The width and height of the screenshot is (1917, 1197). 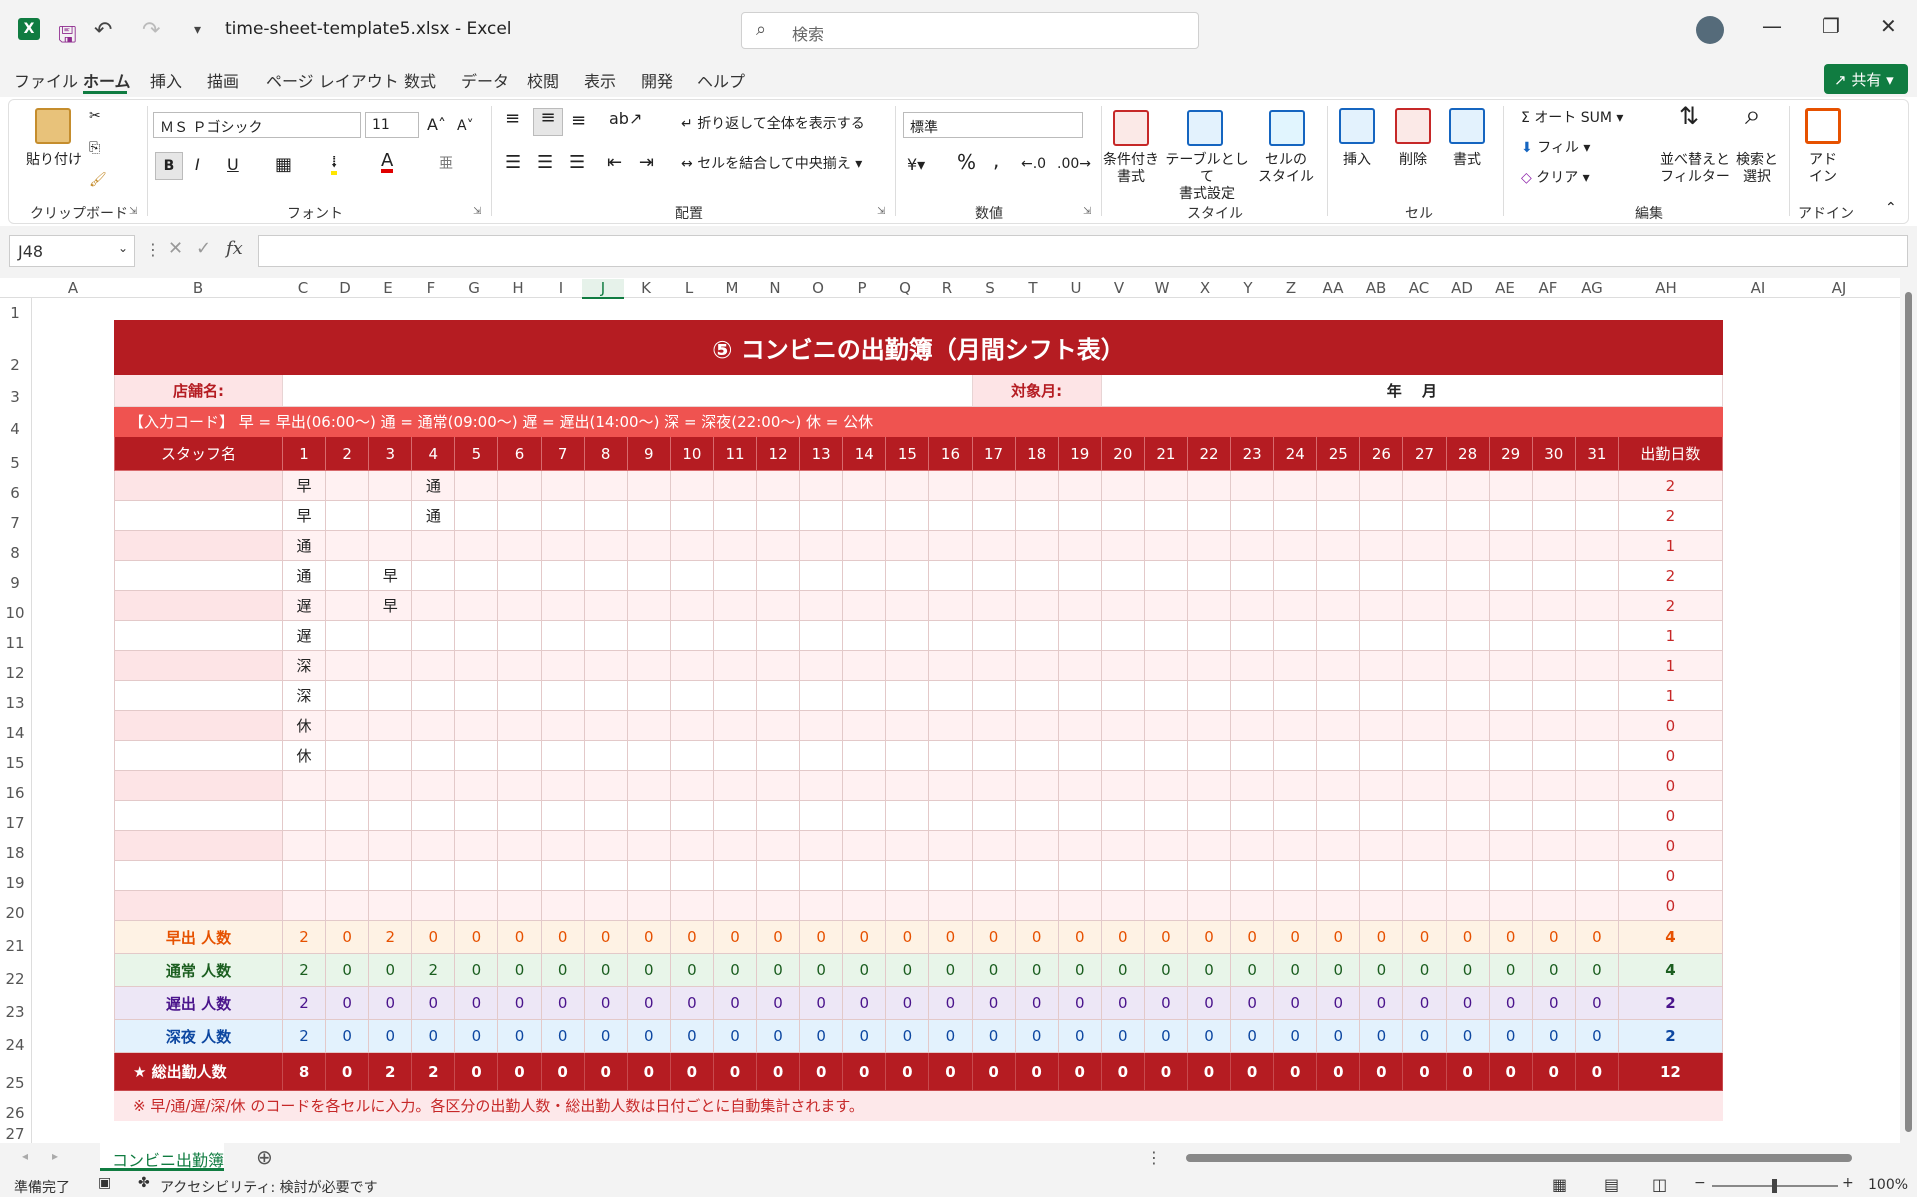 What do you see at coordinates (818, 288) in the screenshot?
I see `column-header-o: O` at bounding box center [818, 288].